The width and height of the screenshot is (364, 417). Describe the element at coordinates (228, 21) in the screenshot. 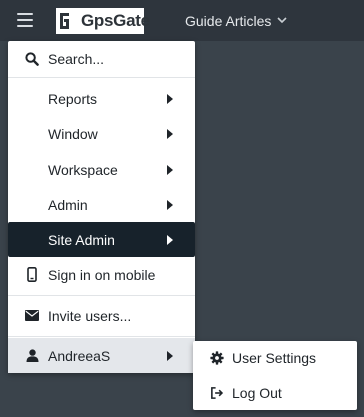

I see `guide-articles-label: Guide Articles` at that location.